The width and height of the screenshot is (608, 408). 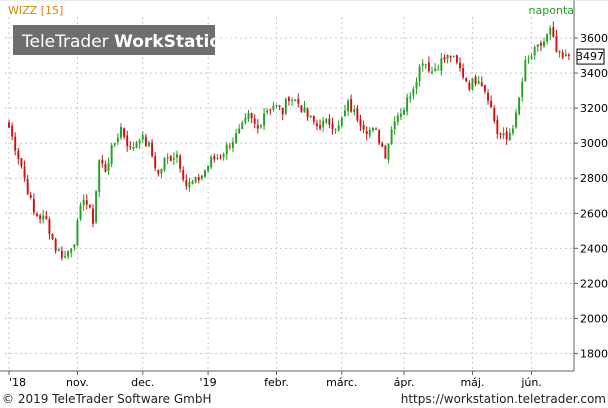 I want to click on watermark: TeleTrader WorkStation, so click(x=123, y=40).